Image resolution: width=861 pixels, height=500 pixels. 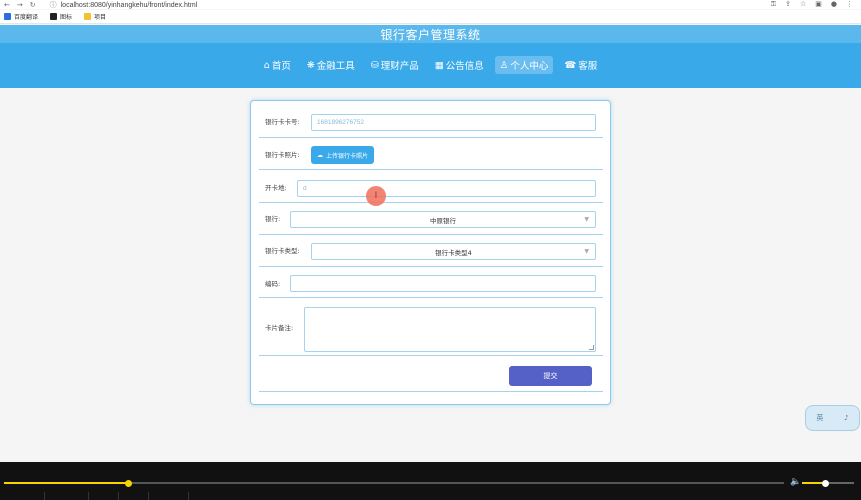 I want to click on volume-slider, so click(x=828, y=483).